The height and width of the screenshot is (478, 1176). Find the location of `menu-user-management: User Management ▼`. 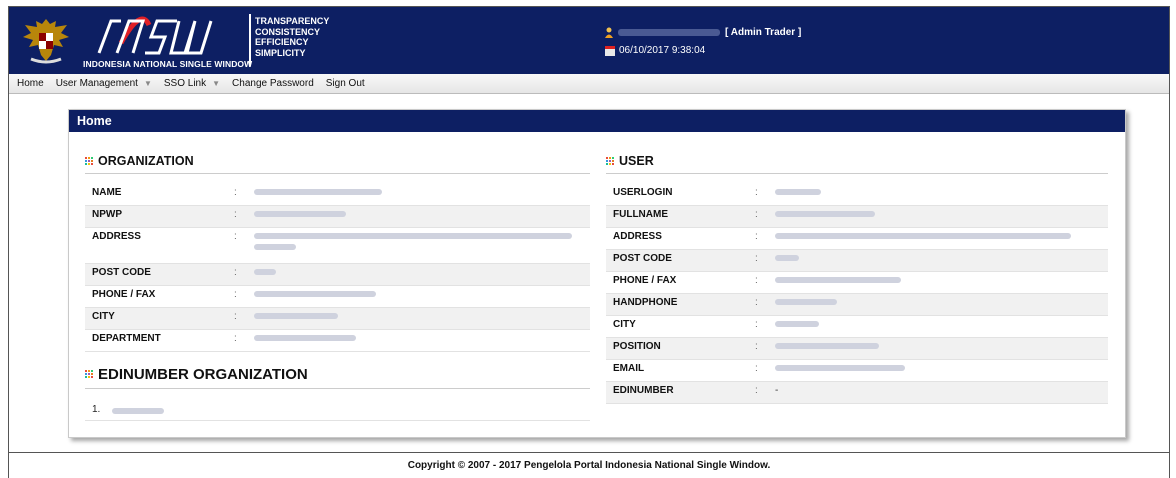

menu-user-management: User Management ▼ is located at coordinates (104, 83).